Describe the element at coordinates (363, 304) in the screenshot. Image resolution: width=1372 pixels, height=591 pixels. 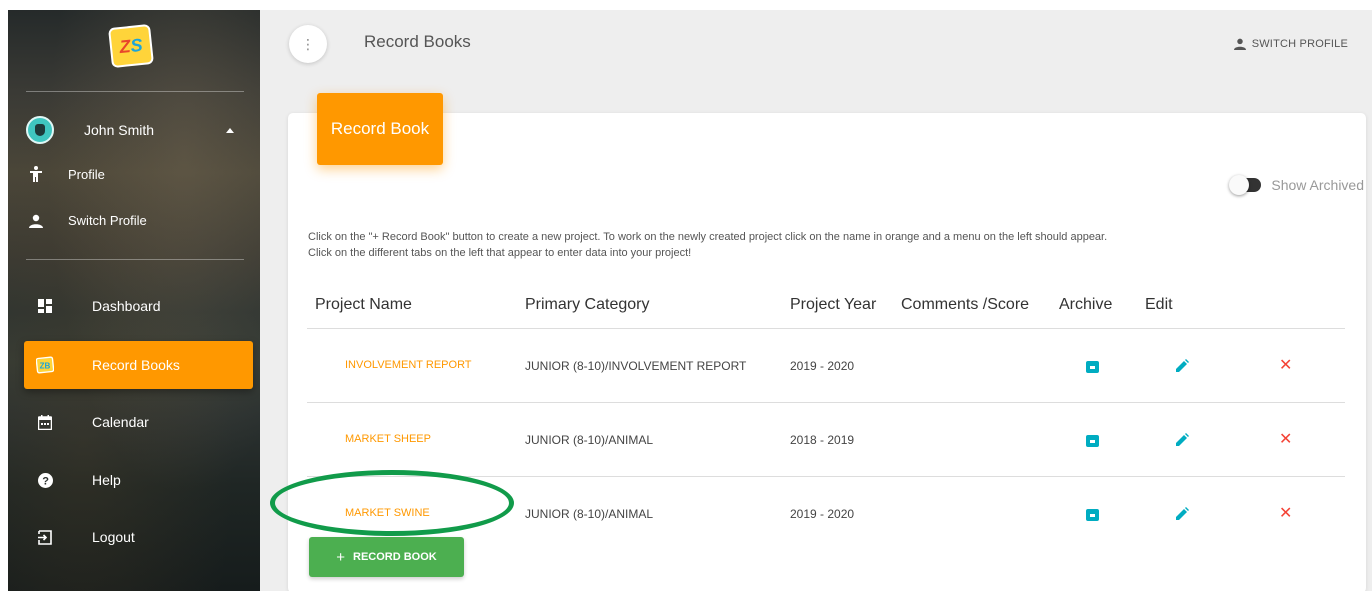
I see `column-header-project-name: Project Name` at that location.